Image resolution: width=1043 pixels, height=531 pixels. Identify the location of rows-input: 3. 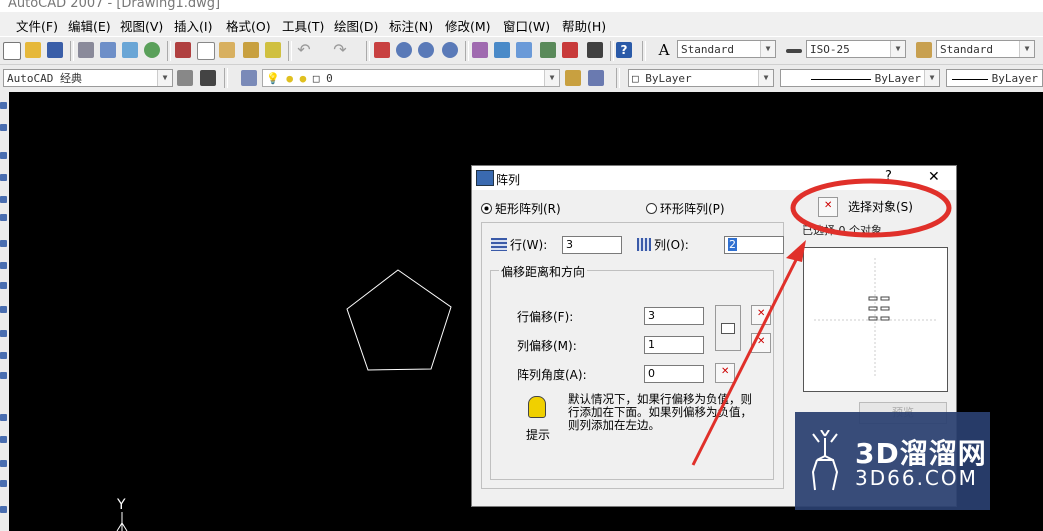
(592, 245).